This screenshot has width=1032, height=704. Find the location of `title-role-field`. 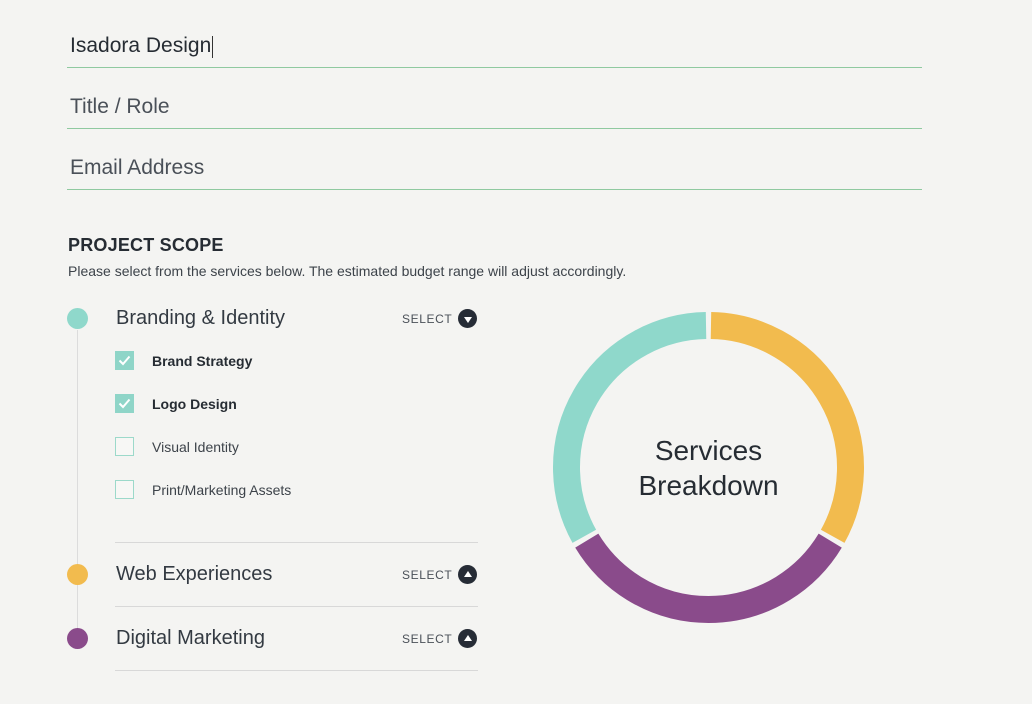

title-role-field is located at coordinates (494, 104).